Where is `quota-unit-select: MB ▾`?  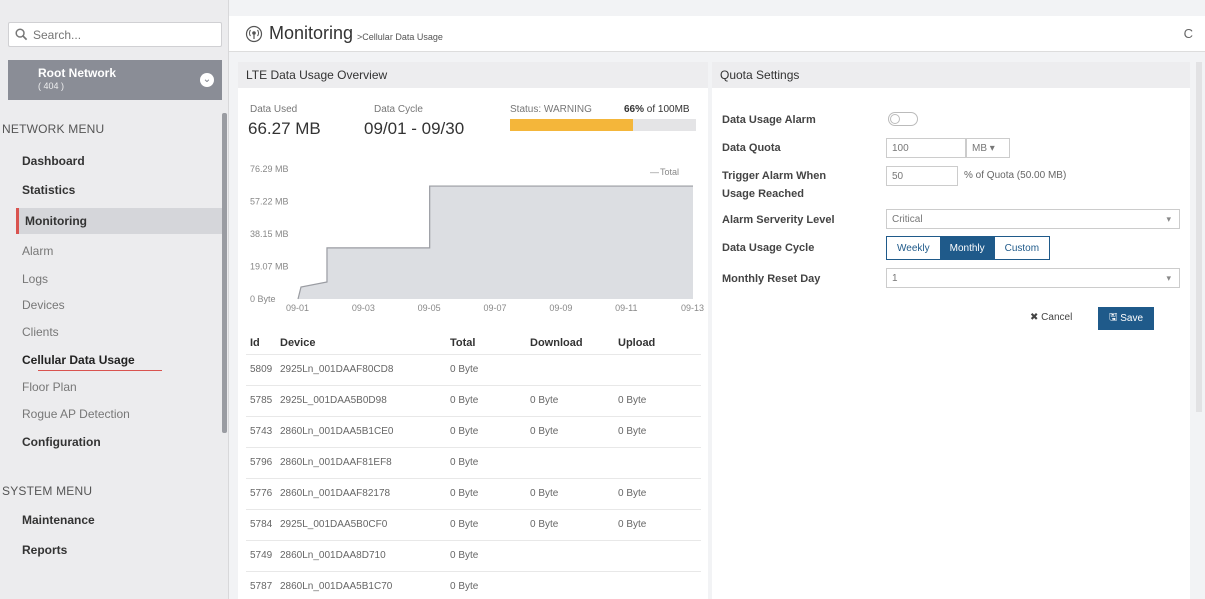
quota-unit-select: MB ▾ is located at coordinates (988, 148).